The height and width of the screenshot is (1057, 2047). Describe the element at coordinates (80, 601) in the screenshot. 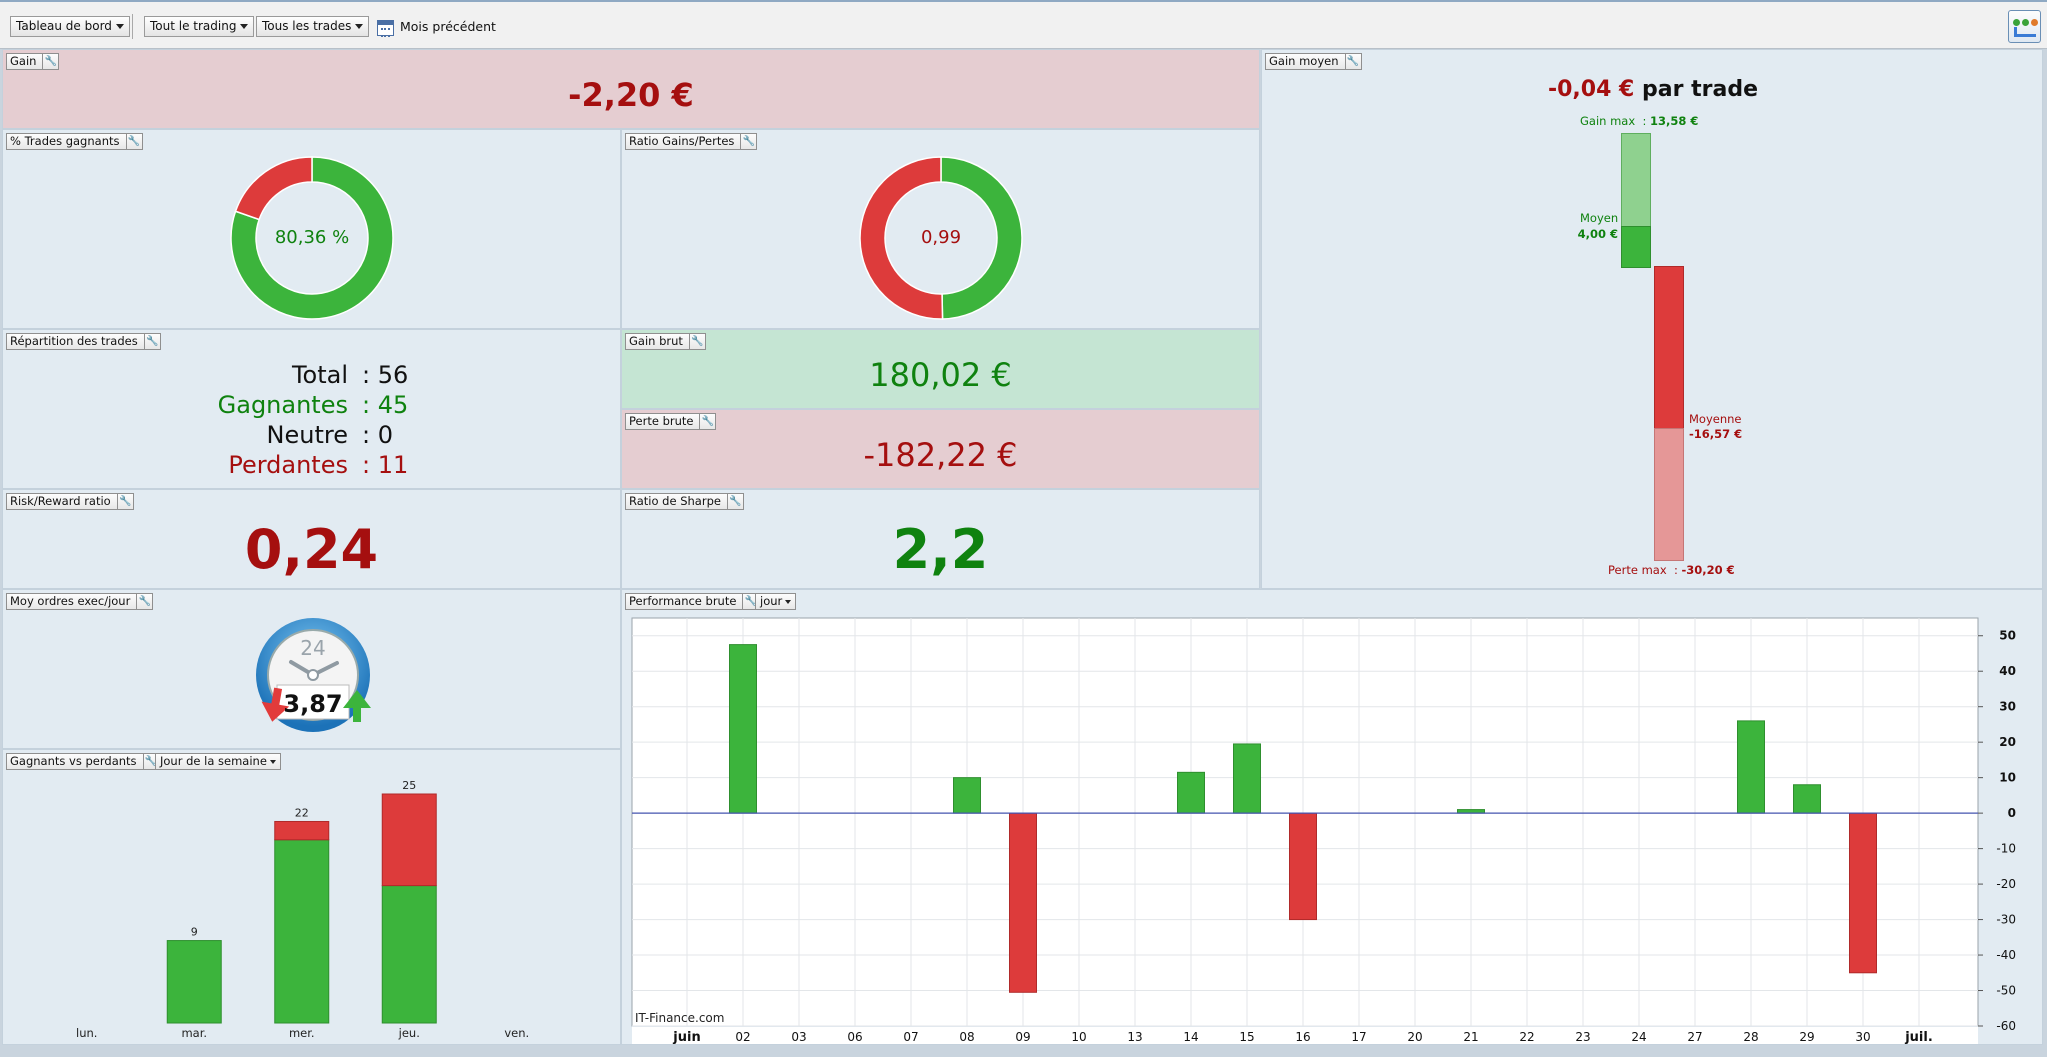

I see `orders-panel-title: Moy ordres exec/jour 🔧` at that location.